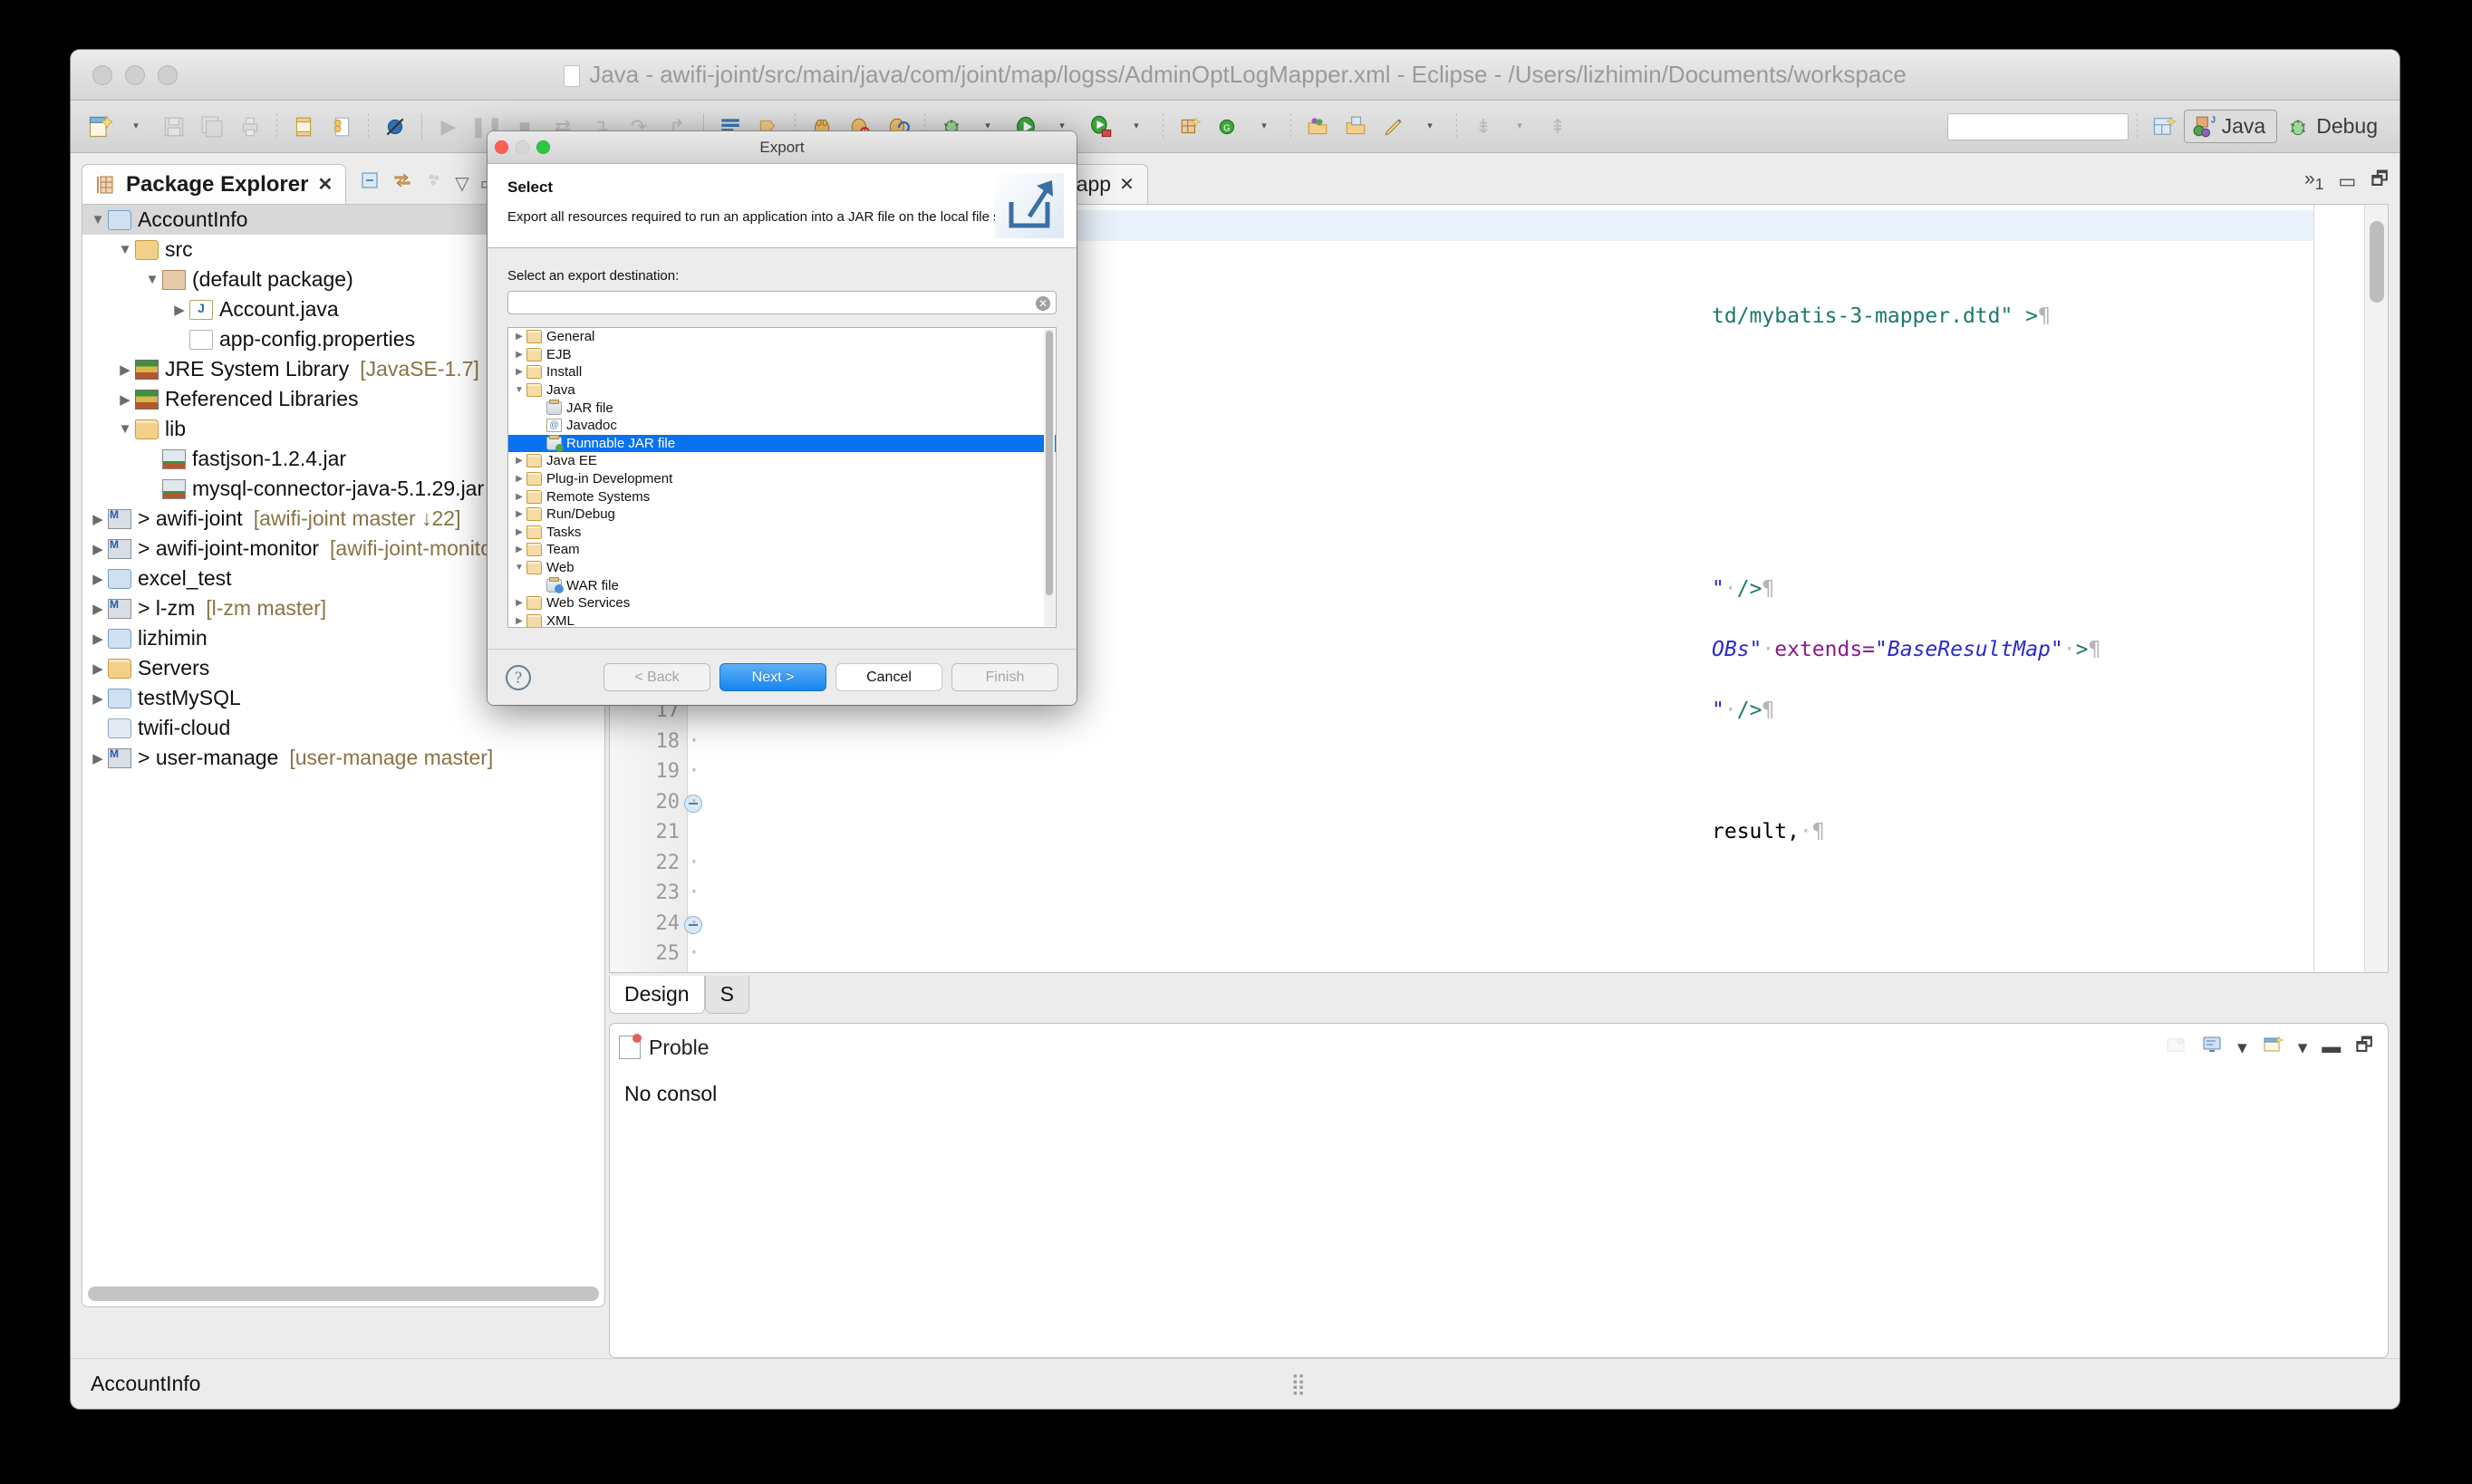  Describe the element at coordinates (1004, 677) in the screenshot. I see `finish-button: Finish` at that location.